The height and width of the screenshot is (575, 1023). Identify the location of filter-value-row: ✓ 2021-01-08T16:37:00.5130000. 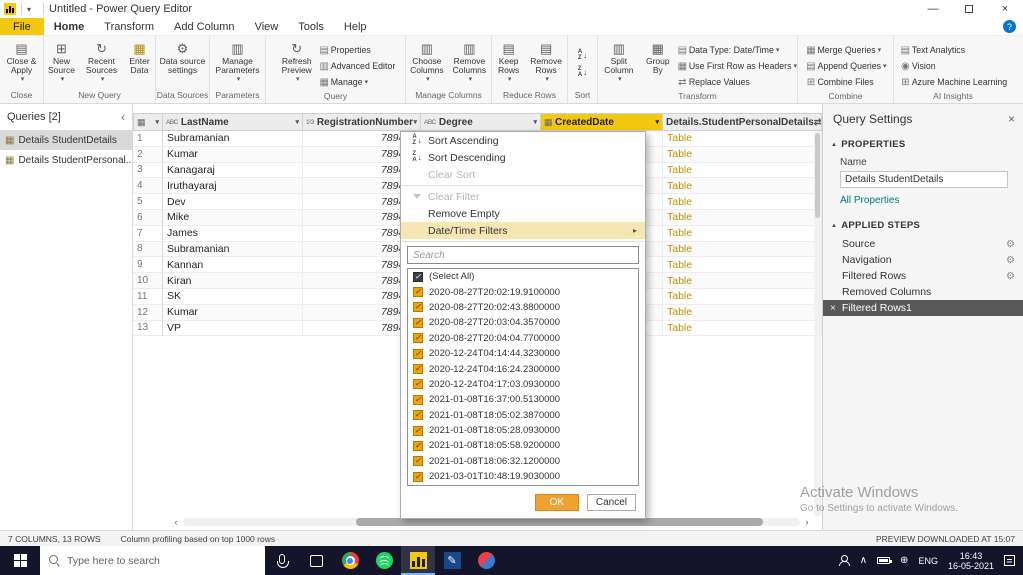
(523, 399).